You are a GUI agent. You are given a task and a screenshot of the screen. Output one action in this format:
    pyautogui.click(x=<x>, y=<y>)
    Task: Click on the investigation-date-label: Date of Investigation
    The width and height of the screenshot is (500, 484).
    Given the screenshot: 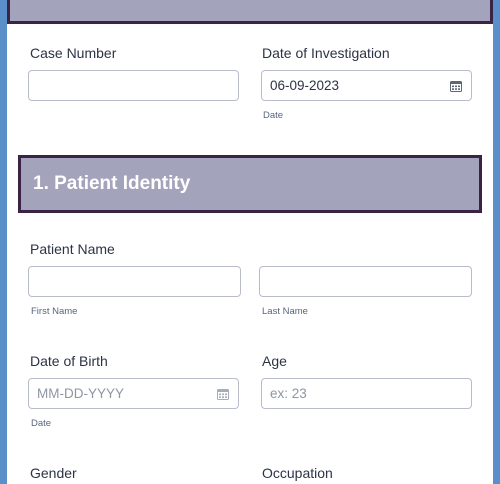 What is the action you would take?
    pyautogui.click(x=326, y=53)
    